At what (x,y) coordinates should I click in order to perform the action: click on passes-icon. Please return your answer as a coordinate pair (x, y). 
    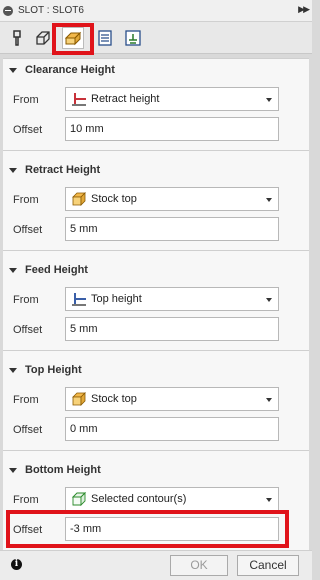
    Looking at the image, I should click on (105, 38).